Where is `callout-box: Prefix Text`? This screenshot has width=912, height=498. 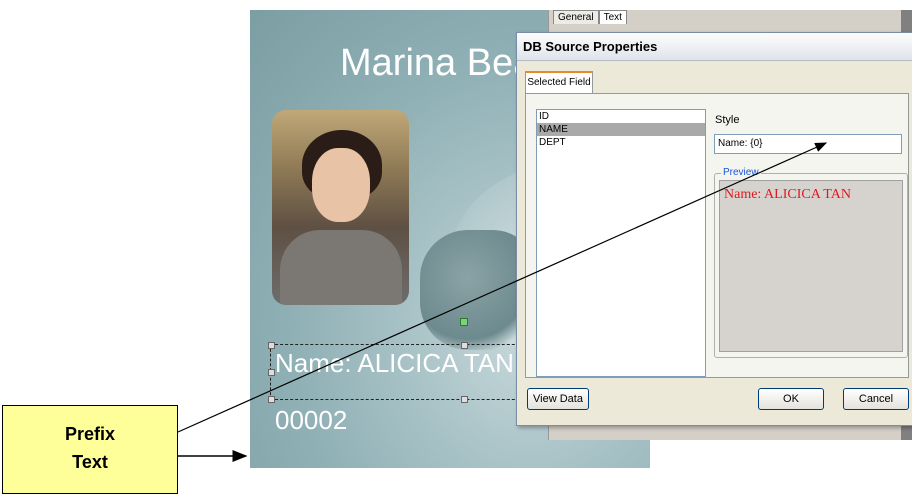 callout-box: Prefix Text is located at coordinates (90, 449).